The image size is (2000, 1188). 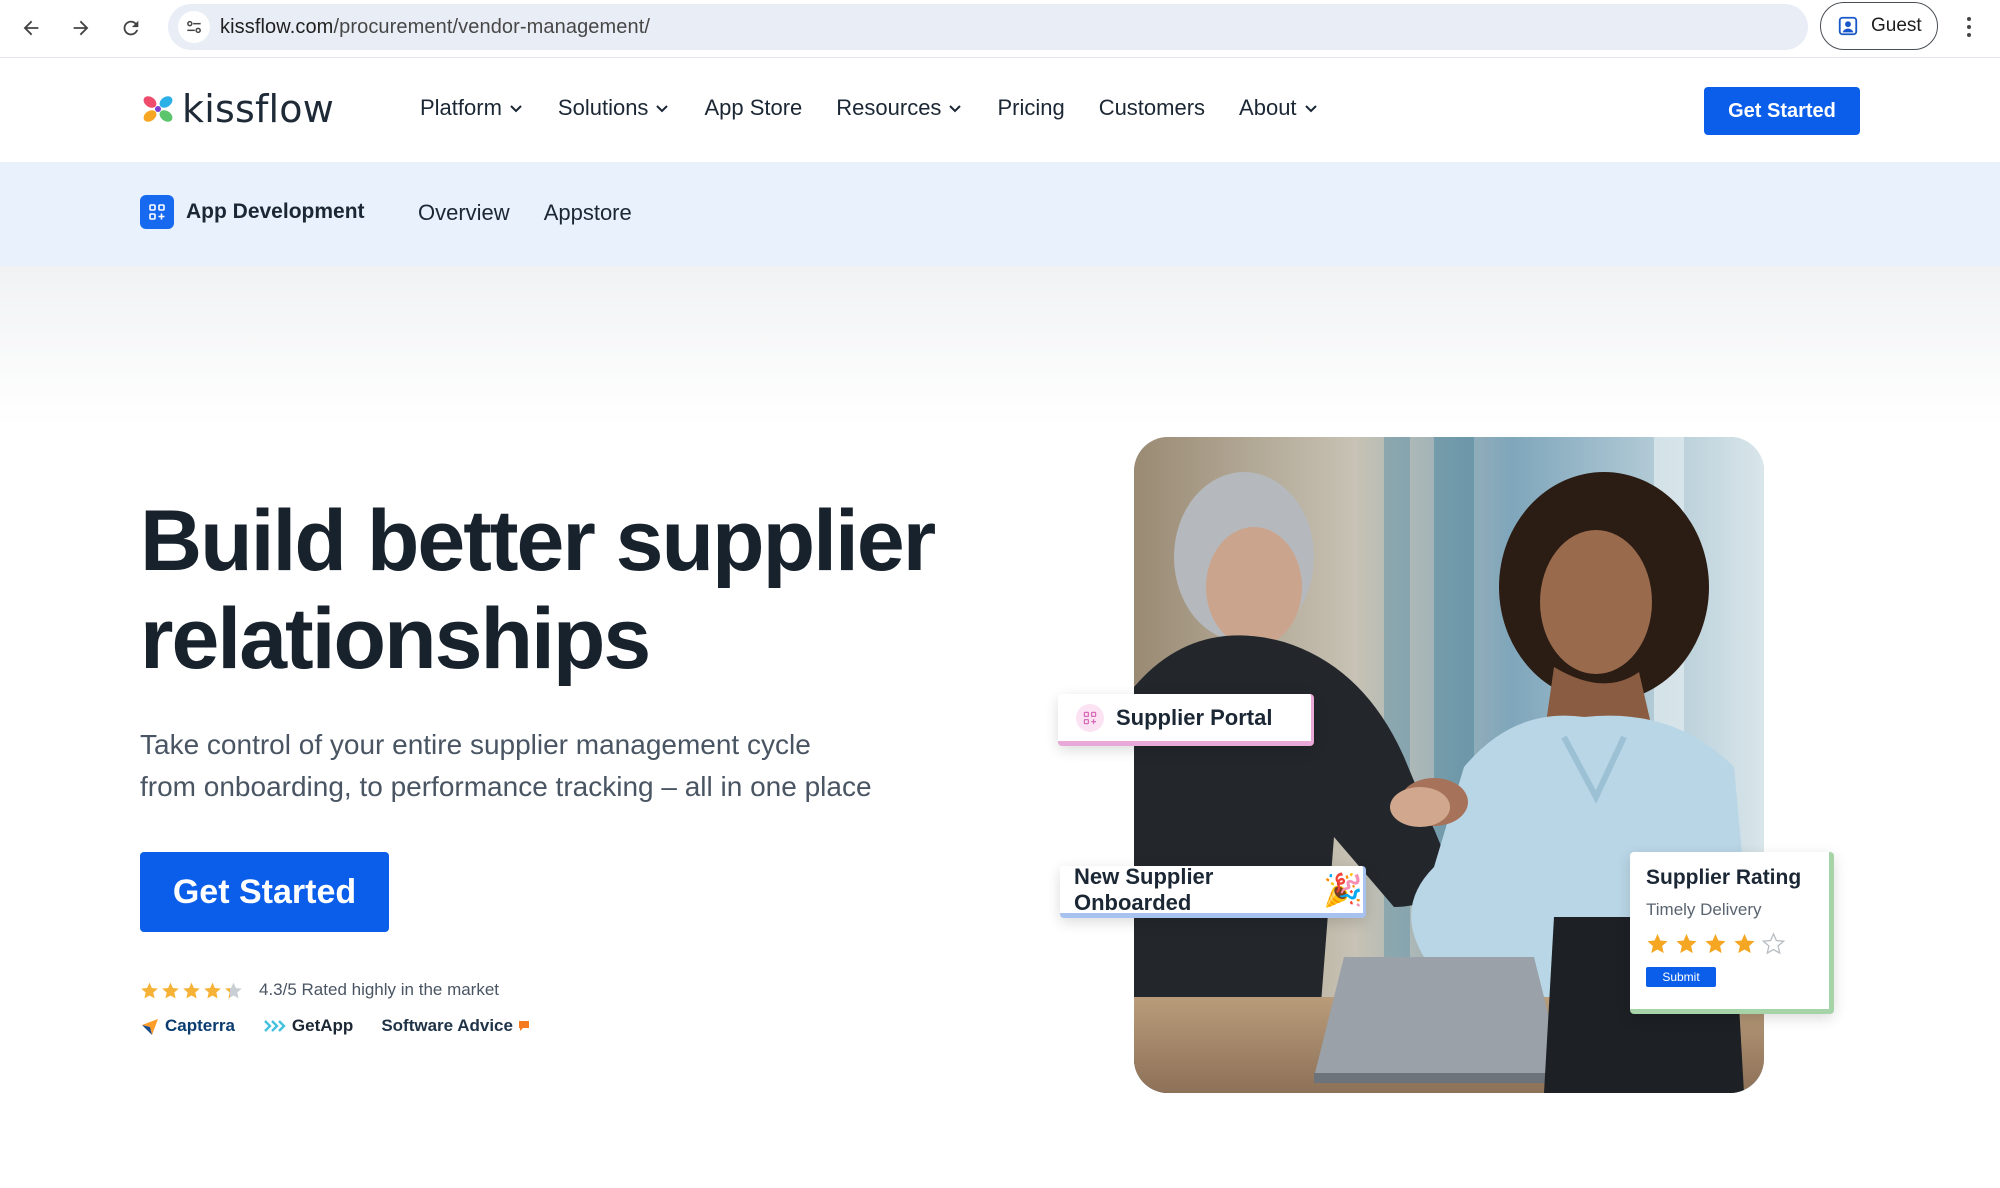 I want to click on star-partial-icon, so click(x=233, y=990).